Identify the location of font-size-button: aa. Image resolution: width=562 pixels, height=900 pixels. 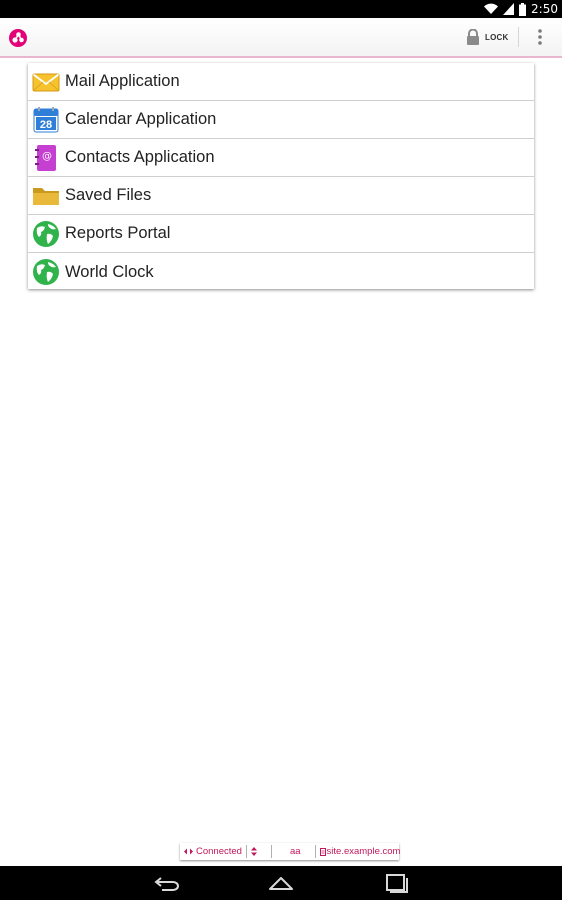
(294, 851).